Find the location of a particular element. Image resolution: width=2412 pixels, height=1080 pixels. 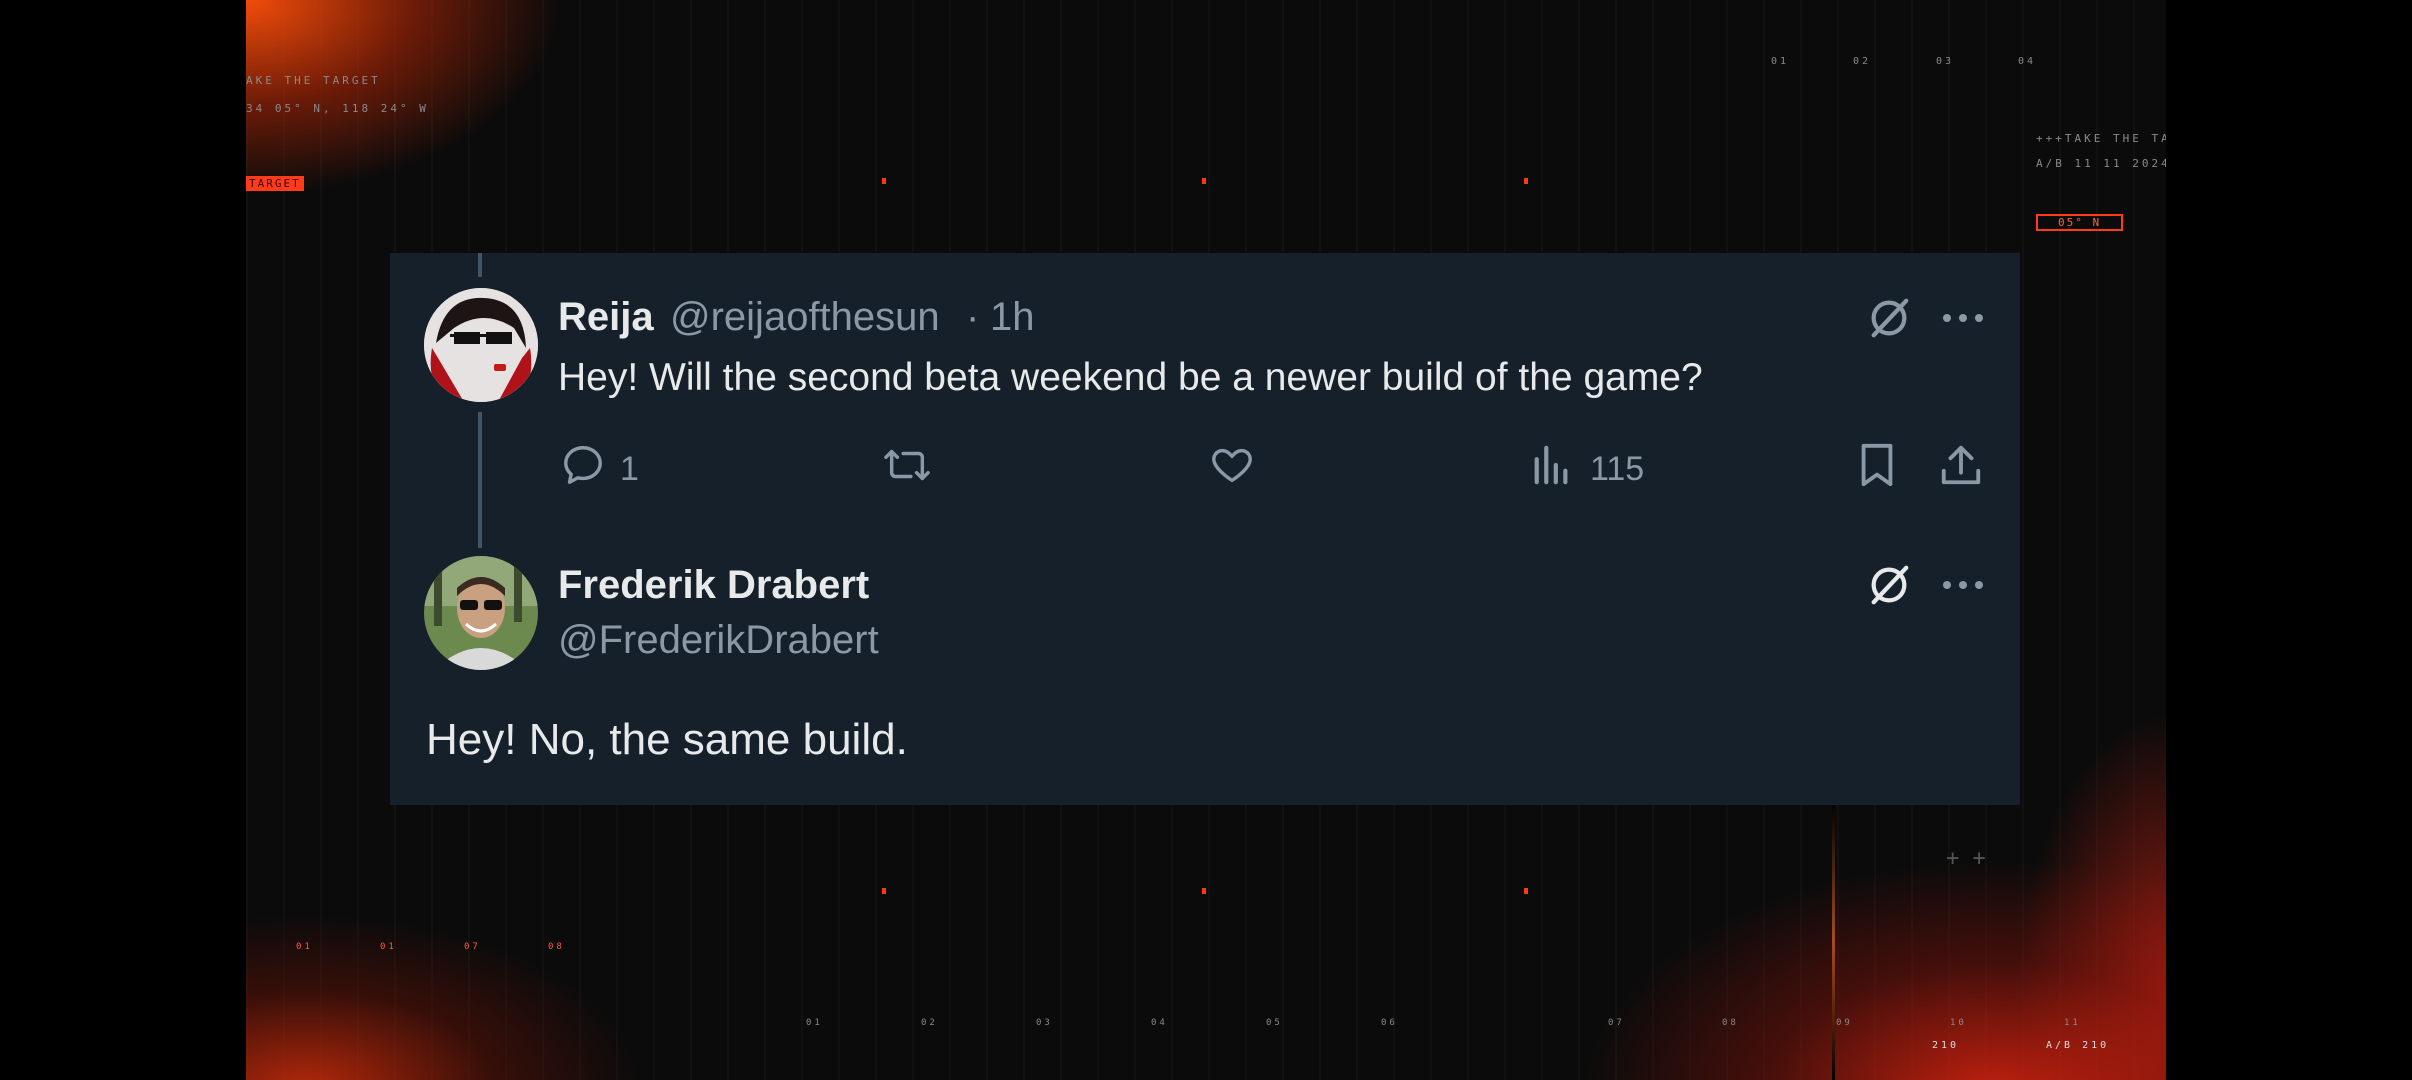

author-handle: @reijaofthesun is located at coordinates (805, 317).